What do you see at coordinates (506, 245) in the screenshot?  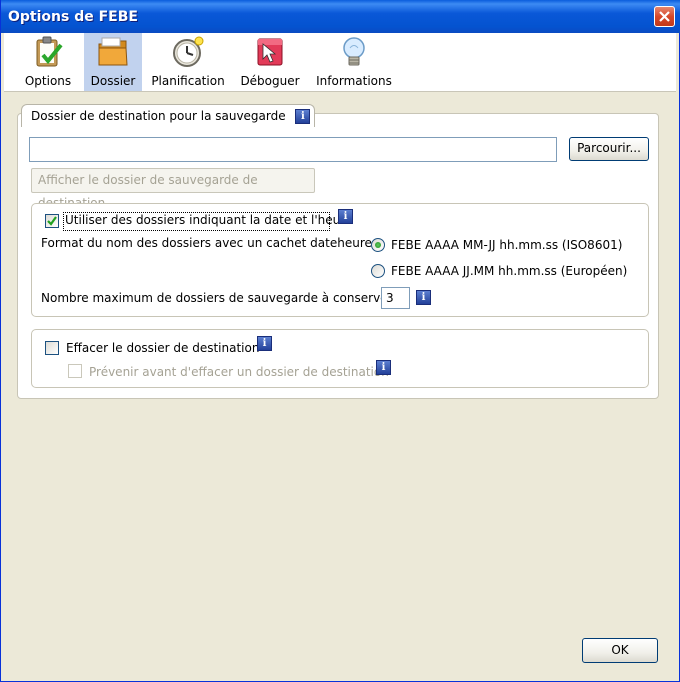 I see `format-iso-label: FEBE AAAA MM-JJ hh.mm.ss (ISO8601)` at bounding box center [506, 245].